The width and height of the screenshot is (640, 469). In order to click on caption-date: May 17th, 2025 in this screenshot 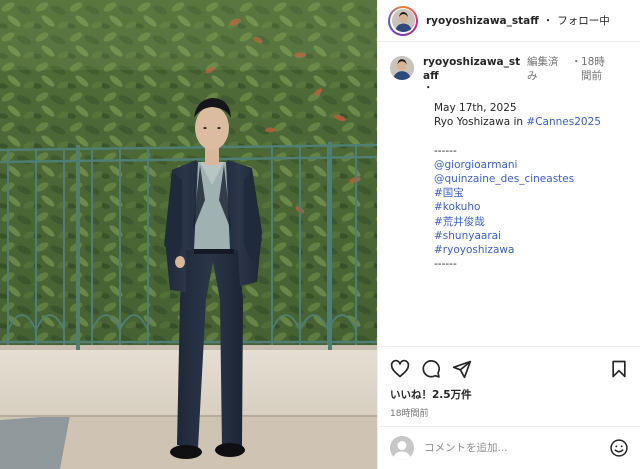, I will do `click(475, 108)`.